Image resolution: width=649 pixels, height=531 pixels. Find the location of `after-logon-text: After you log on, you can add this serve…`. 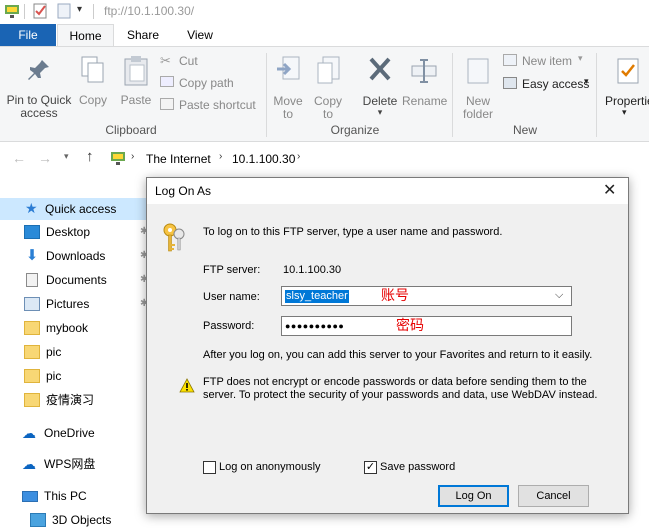

after-logon-text: After you log on, you can add this serve… is located at coordinates (398, 355).